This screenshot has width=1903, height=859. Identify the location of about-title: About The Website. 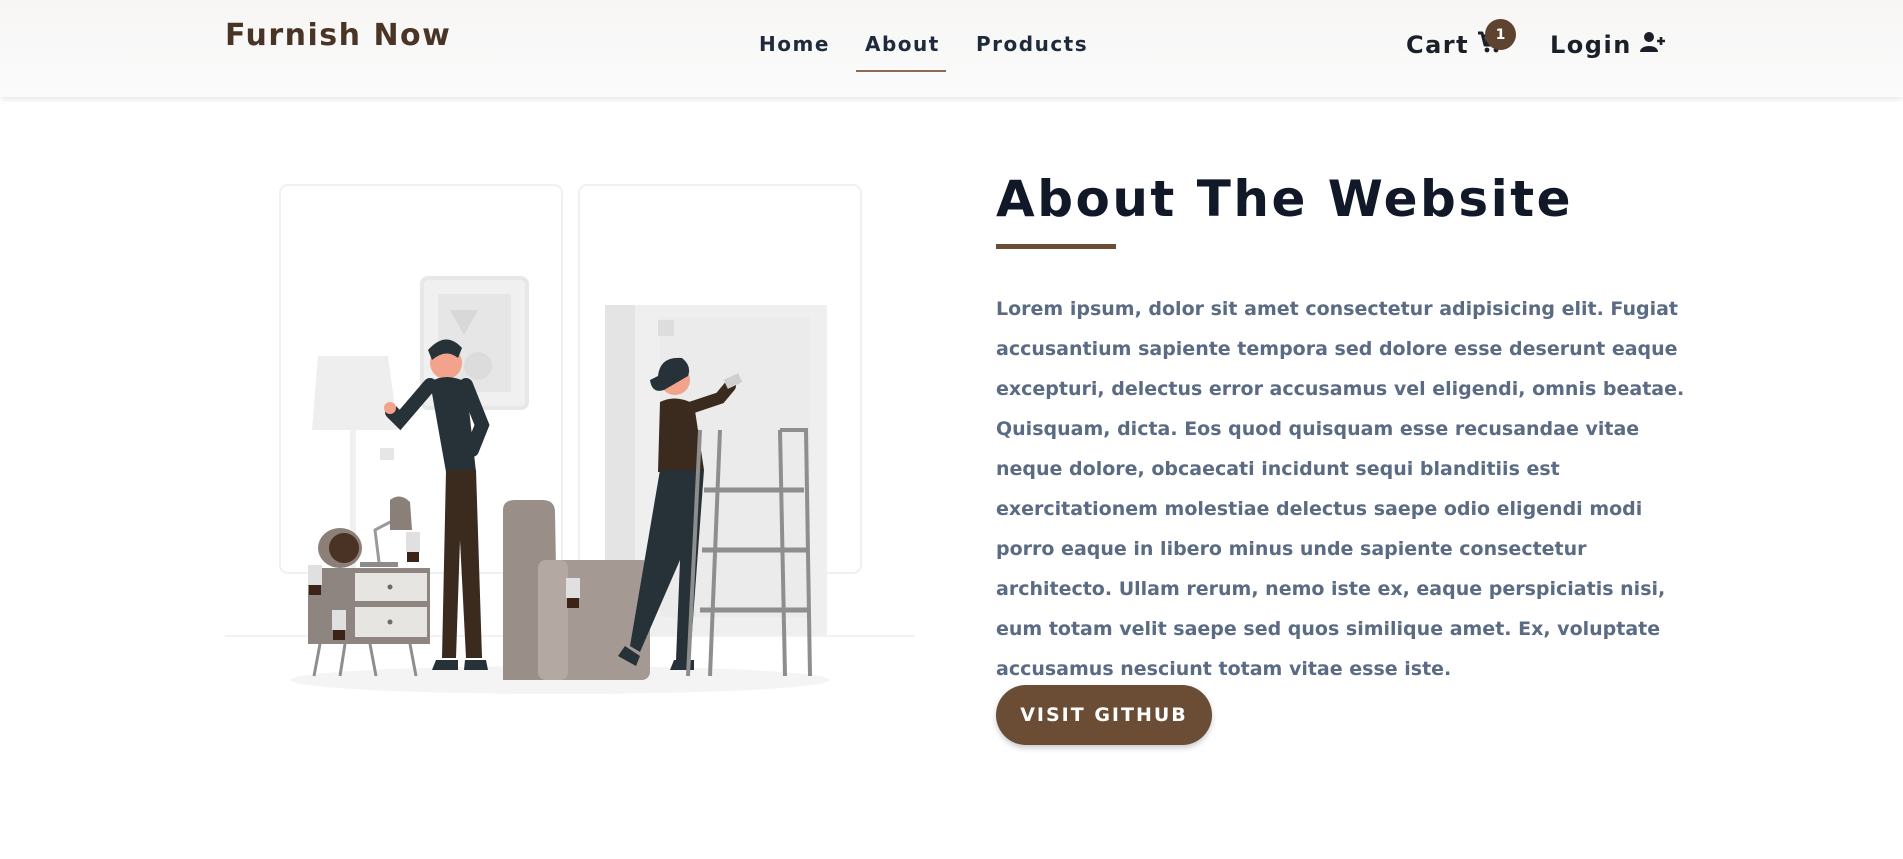
(1285, 199).